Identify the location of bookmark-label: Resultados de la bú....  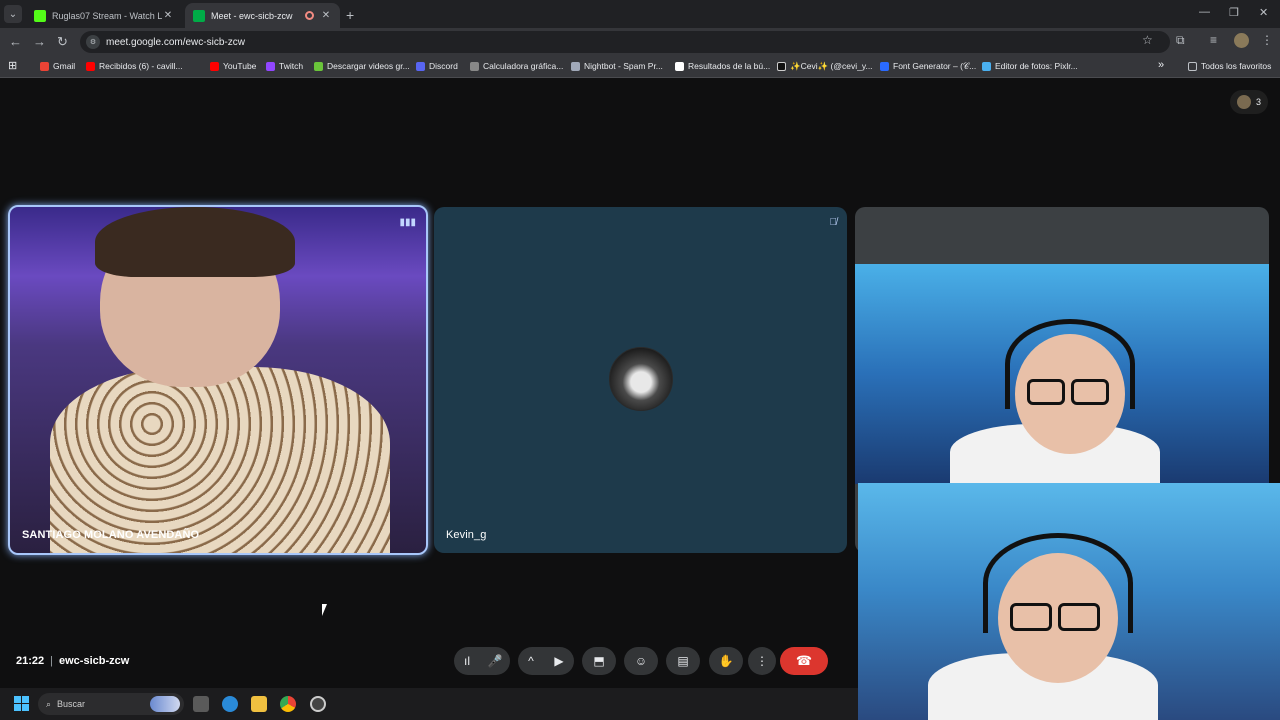
(729, 66).